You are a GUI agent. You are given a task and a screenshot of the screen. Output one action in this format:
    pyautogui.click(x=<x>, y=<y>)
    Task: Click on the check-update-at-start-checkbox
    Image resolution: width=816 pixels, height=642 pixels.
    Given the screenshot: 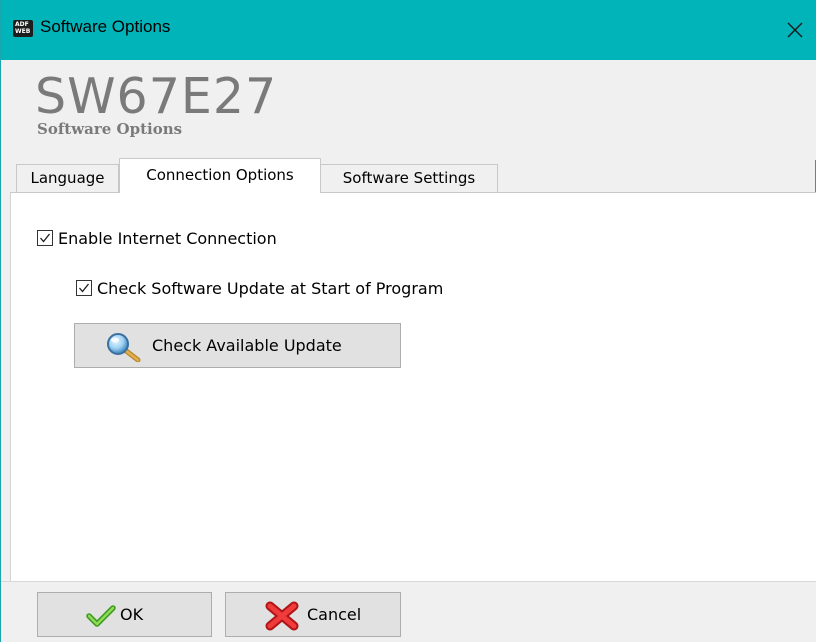 What is the action you would take?
    pyautogui.click(x=84, y=288)
    